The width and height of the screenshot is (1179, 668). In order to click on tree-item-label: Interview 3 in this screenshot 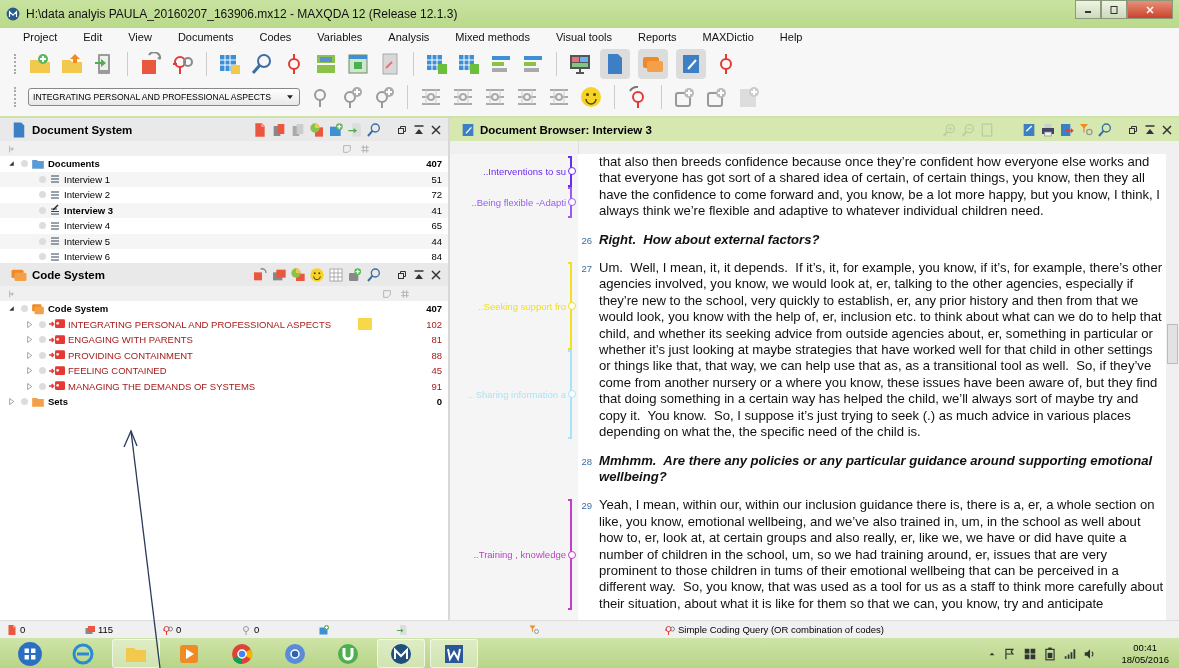, I will do `click(211, 210)`.